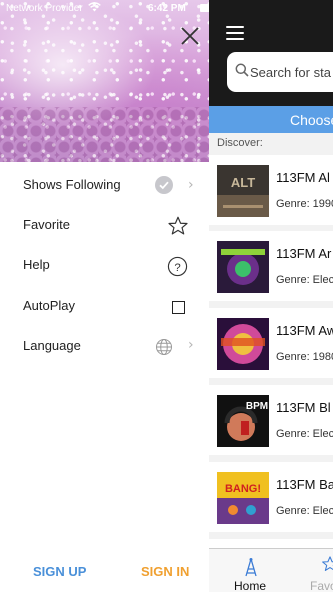 The width and height of the screenshot is (333, 592). Describe the element at coordinates (321, 585) in the screenshot. I see `tab-favorites-label: Favo` at that location.